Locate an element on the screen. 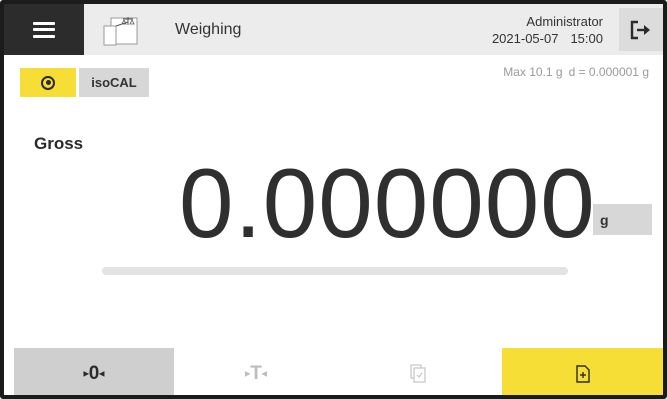  level-indicator-icon is located at coordinates (48, 82).